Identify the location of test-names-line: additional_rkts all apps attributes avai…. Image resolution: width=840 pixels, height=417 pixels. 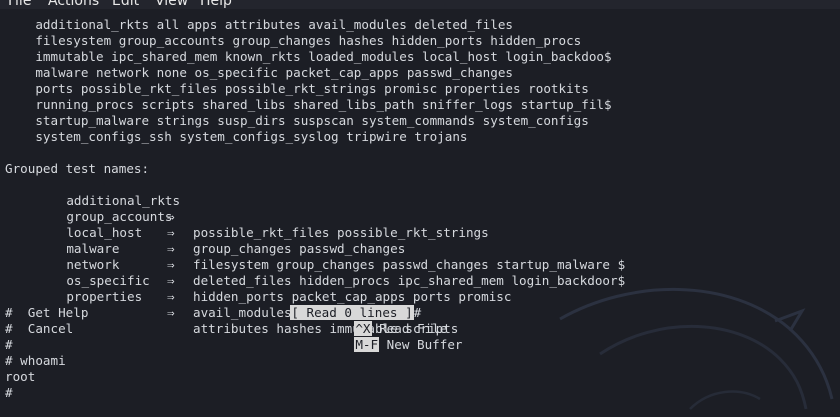
(259, 24).